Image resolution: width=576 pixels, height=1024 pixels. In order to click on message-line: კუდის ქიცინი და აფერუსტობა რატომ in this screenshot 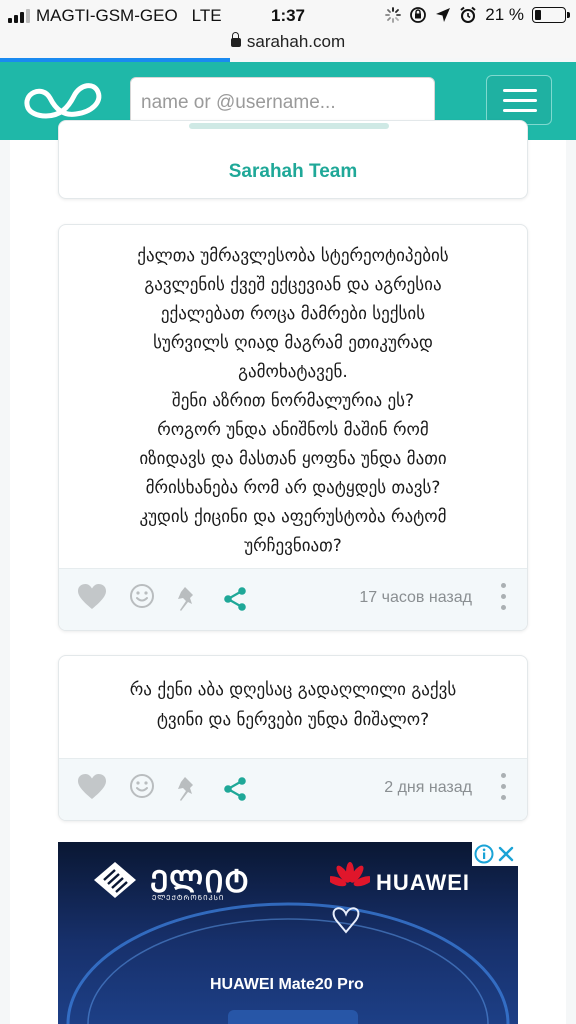, I will do `click(293, 517)`.